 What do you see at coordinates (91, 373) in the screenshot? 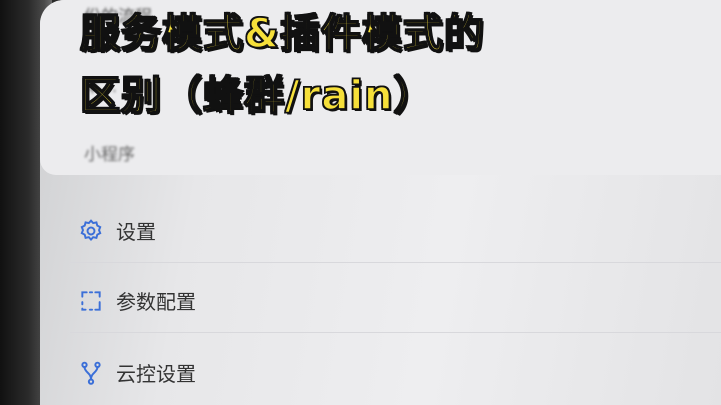
I see `branch-icon` at bounding box center [91, 373].